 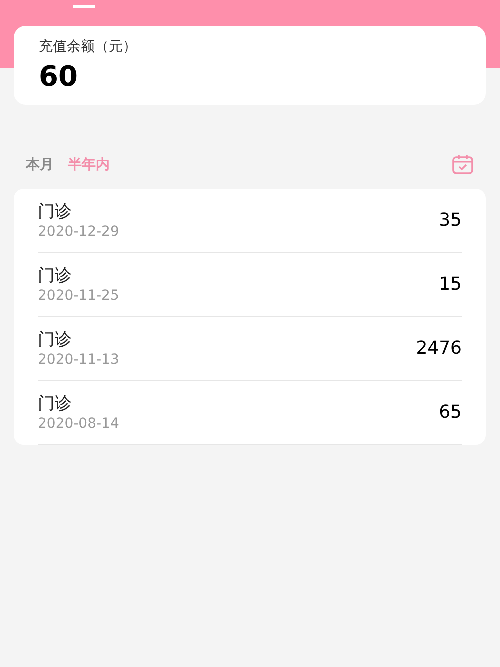 What do you see at coordinates (59, 77) in the screenshot?
I see `balance-amount: 60` at bounding box center [59, 77].